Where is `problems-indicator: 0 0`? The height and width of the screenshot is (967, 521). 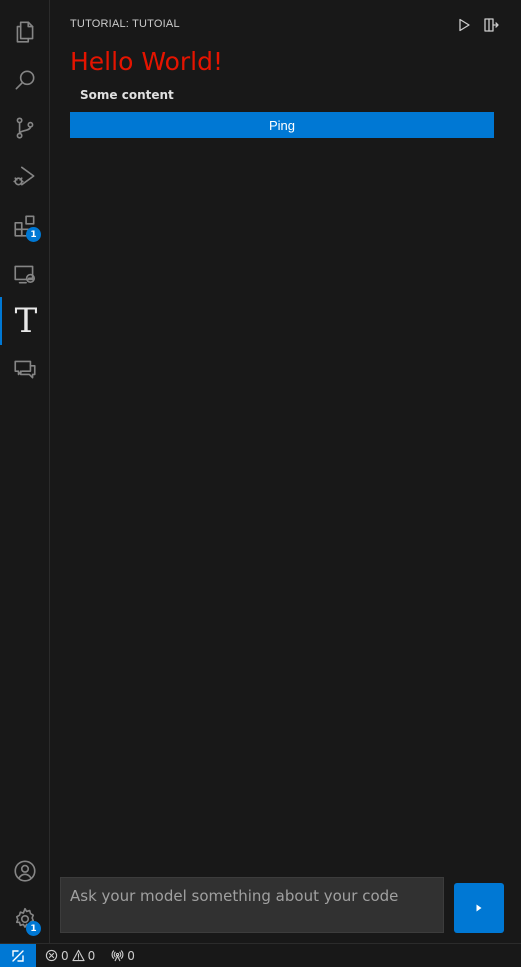
problems-indicator: 0 0 is located at coordinates (70, 956).